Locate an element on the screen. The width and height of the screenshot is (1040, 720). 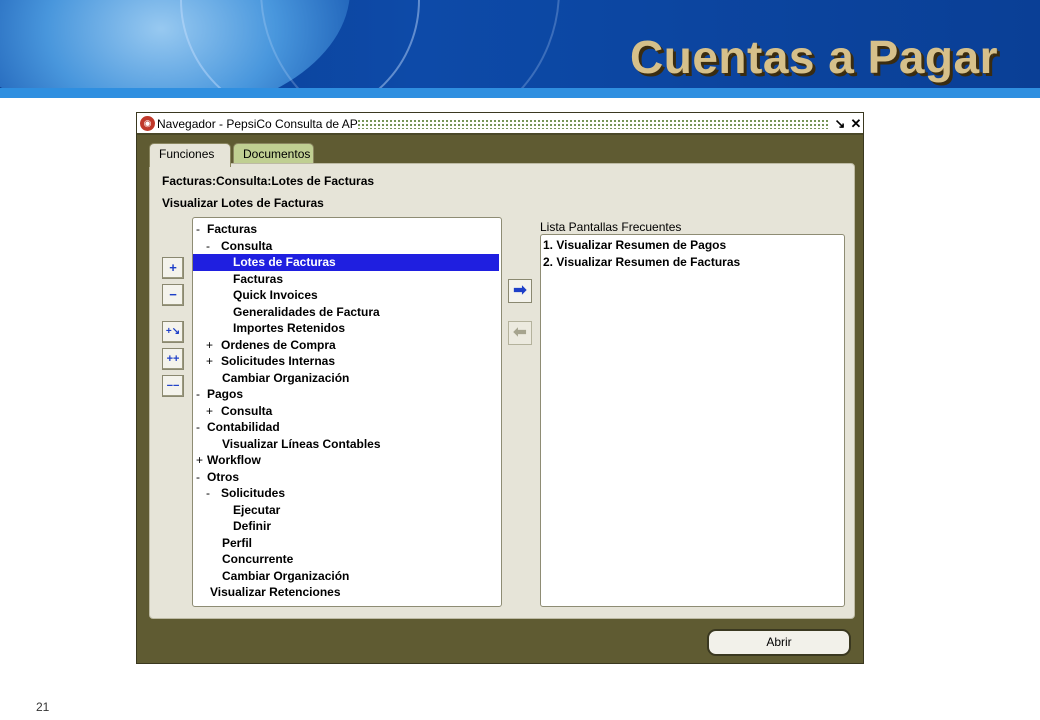
tree-node: Definir is located at coordinates (346, 526).